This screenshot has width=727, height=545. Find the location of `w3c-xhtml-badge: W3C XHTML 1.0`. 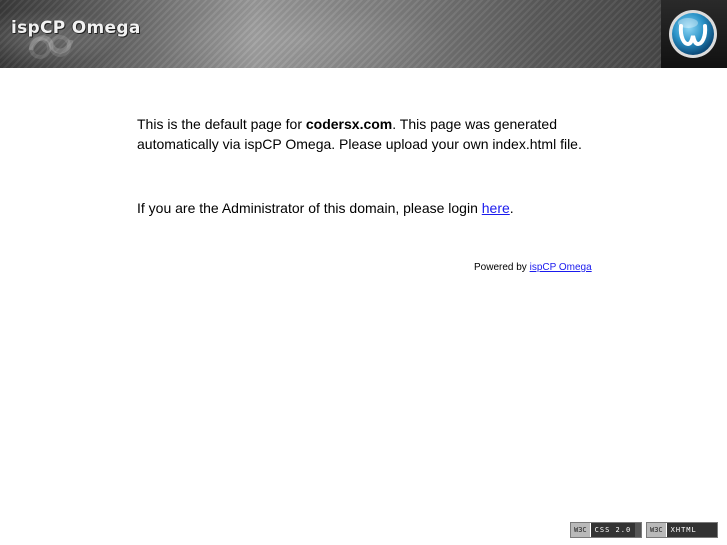

w3c-xhtml-badge: W3C XHTML 1.0 is located at coordinates (682, 533).